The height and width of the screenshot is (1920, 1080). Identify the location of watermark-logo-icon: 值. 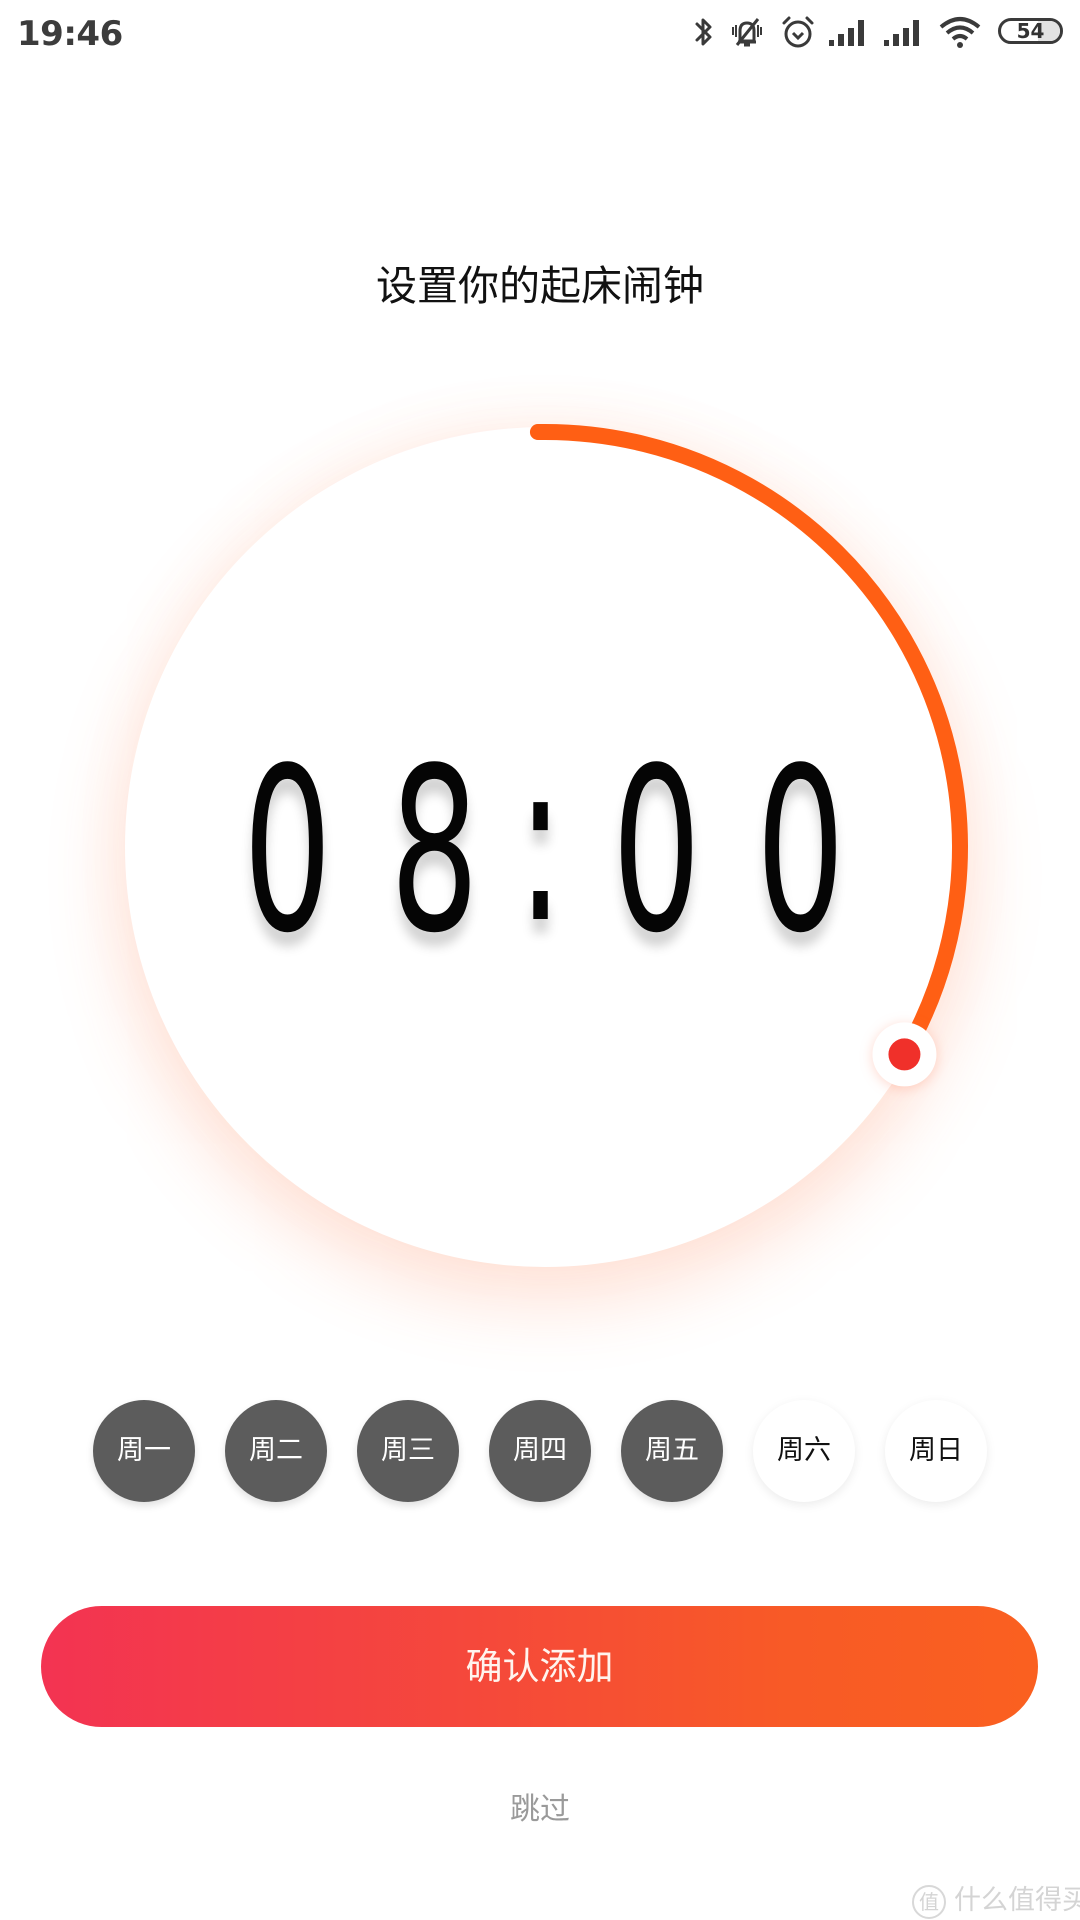
(929, 1901).